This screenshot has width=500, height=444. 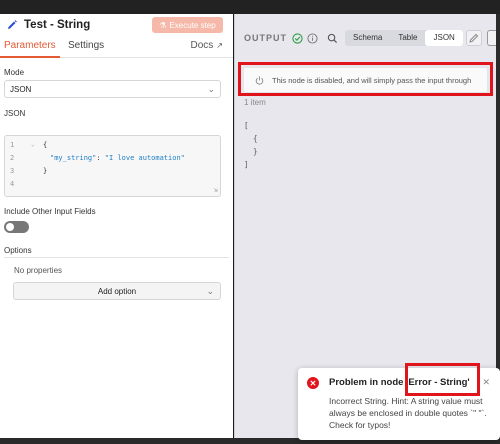 What do you see at coordinates (116, 257) in the screenshot?
I see `divider` at bounding box center [116, 257].